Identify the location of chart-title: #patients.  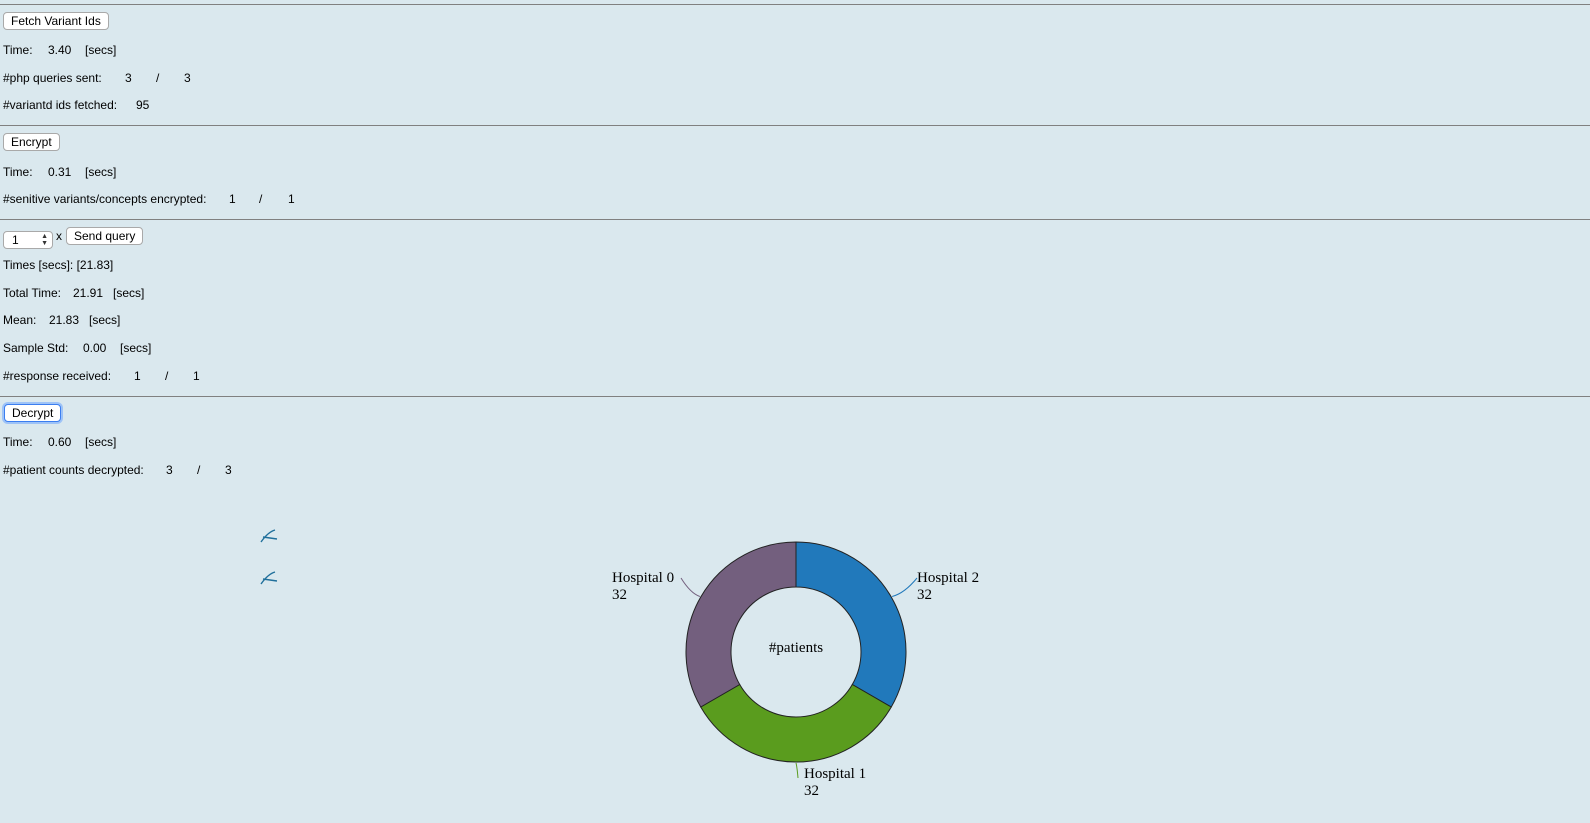
(796, 648).